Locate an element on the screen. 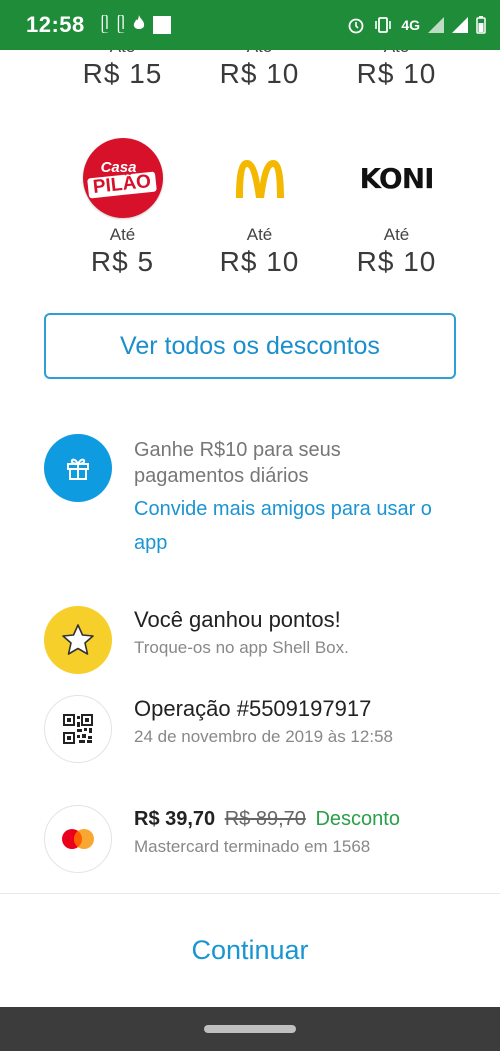 The image size is (500, 1051). brand-card: Até R$ 15 is located at coordinates (122, 70).